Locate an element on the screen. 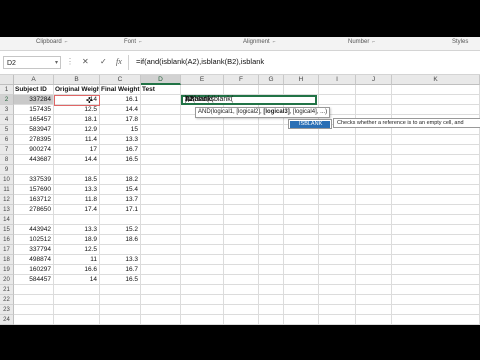 Image resolution: width=480 pixels, height=360 pixels. row-header-17: 17 is located at coordinates (7, 250).